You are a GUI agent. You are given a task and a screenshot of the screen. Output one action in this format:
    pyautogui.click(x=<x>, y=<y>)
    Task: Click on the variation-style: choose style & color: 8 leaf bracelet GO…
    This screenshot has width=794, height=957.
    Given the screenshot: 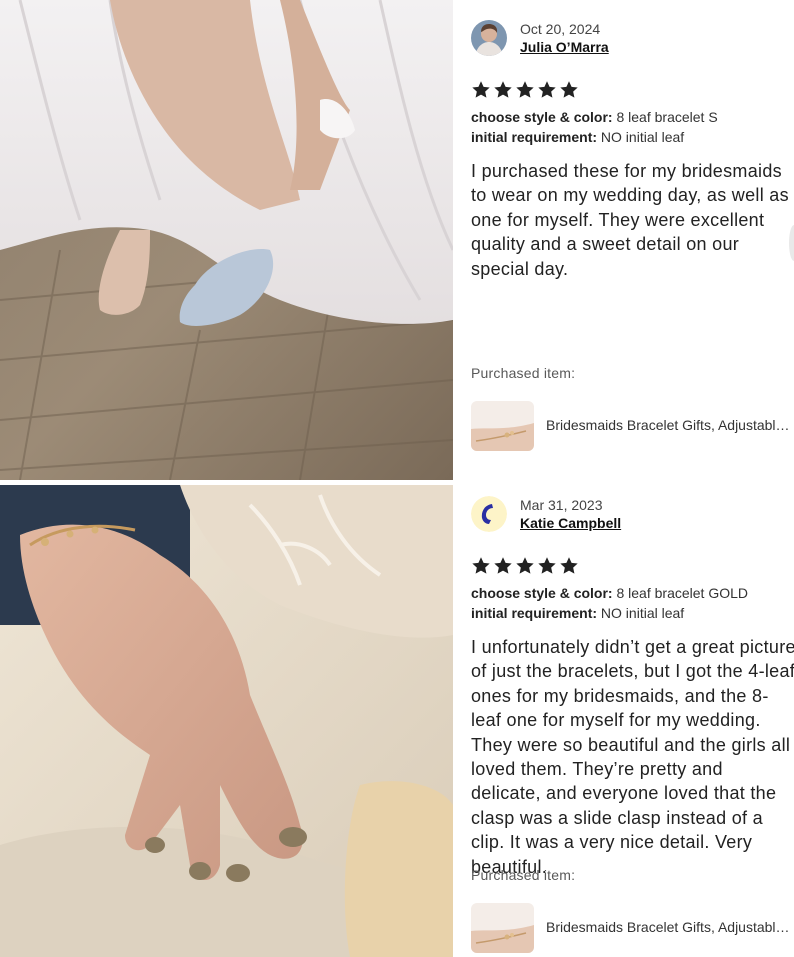 What is the action you would take?
    pyautogui.click(x=609, y=593)
    